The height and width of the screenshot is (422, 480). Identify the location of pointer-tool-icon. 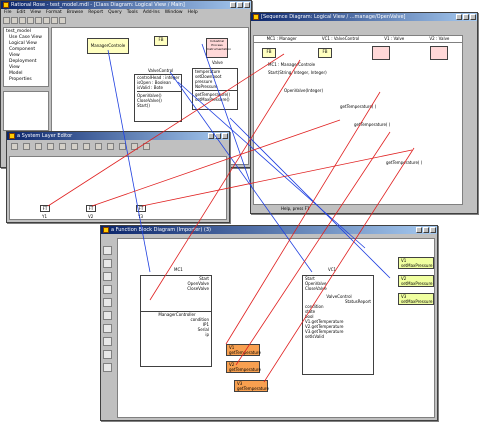
(26, 146).